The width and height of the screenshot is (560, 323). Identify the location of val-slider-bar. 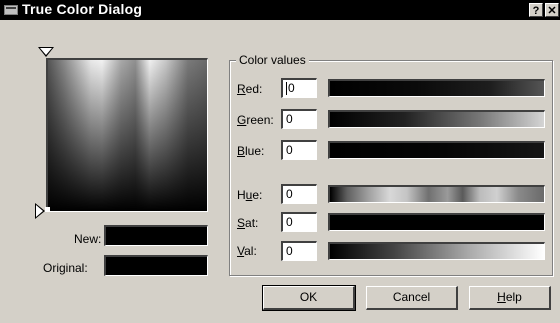
(436, 251).